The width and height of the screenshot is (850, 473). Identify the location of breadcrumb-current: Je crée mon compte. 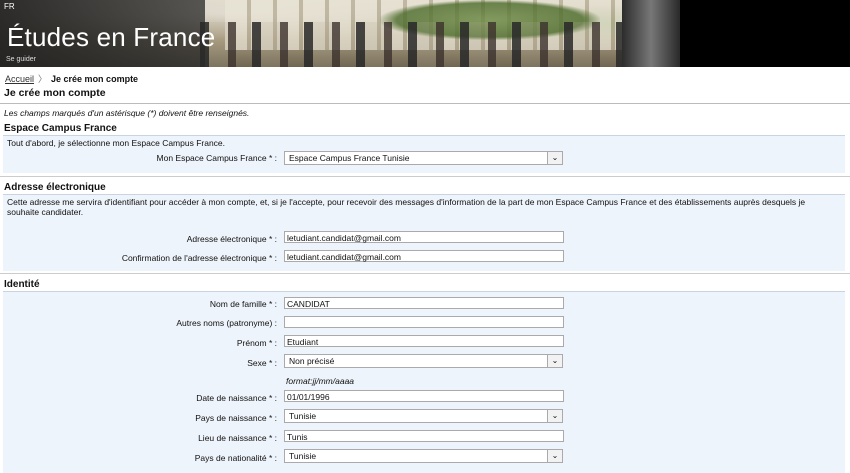
(95, 79).